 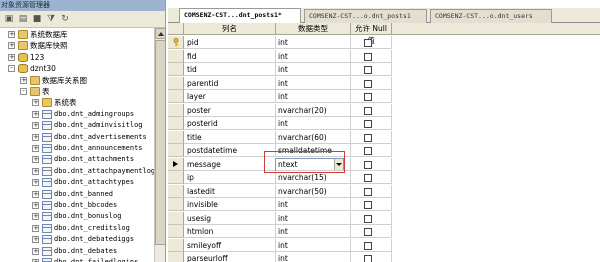 What do you see at coordinates (384, 177) in the screenshot?
I see `table-row: ip nvarchar(15)` at bounding box center [384, 177].